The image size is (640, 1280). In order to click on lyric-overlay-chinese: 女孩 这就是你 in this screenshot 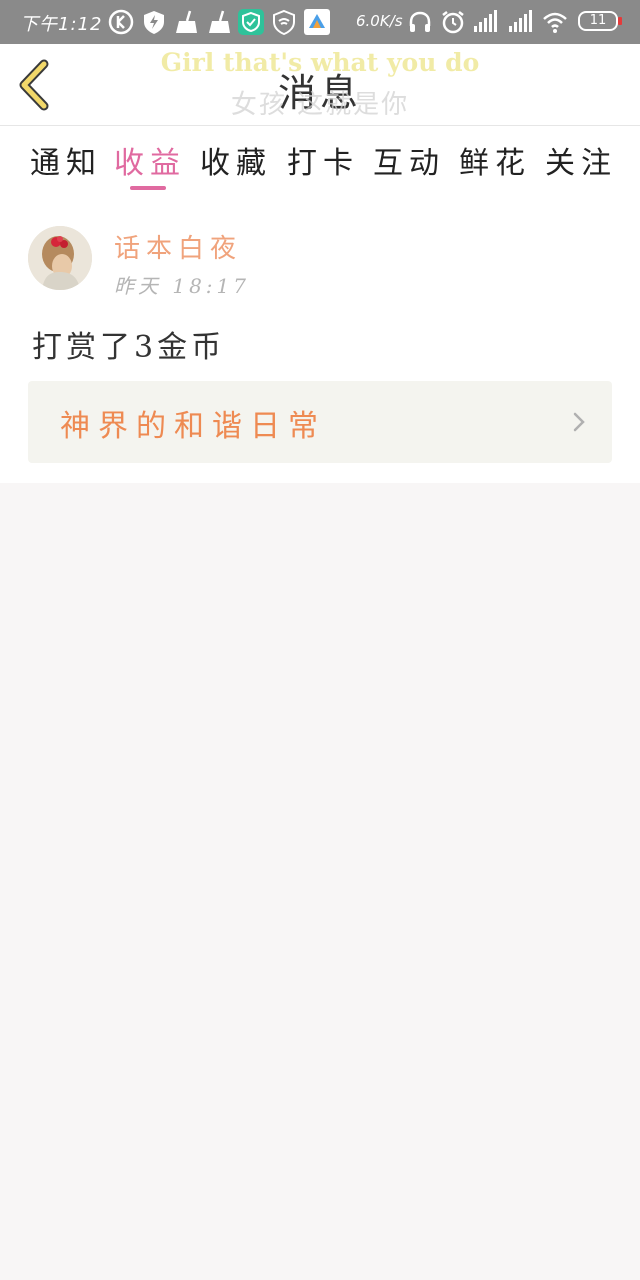, I will do `click(320, 105)`.